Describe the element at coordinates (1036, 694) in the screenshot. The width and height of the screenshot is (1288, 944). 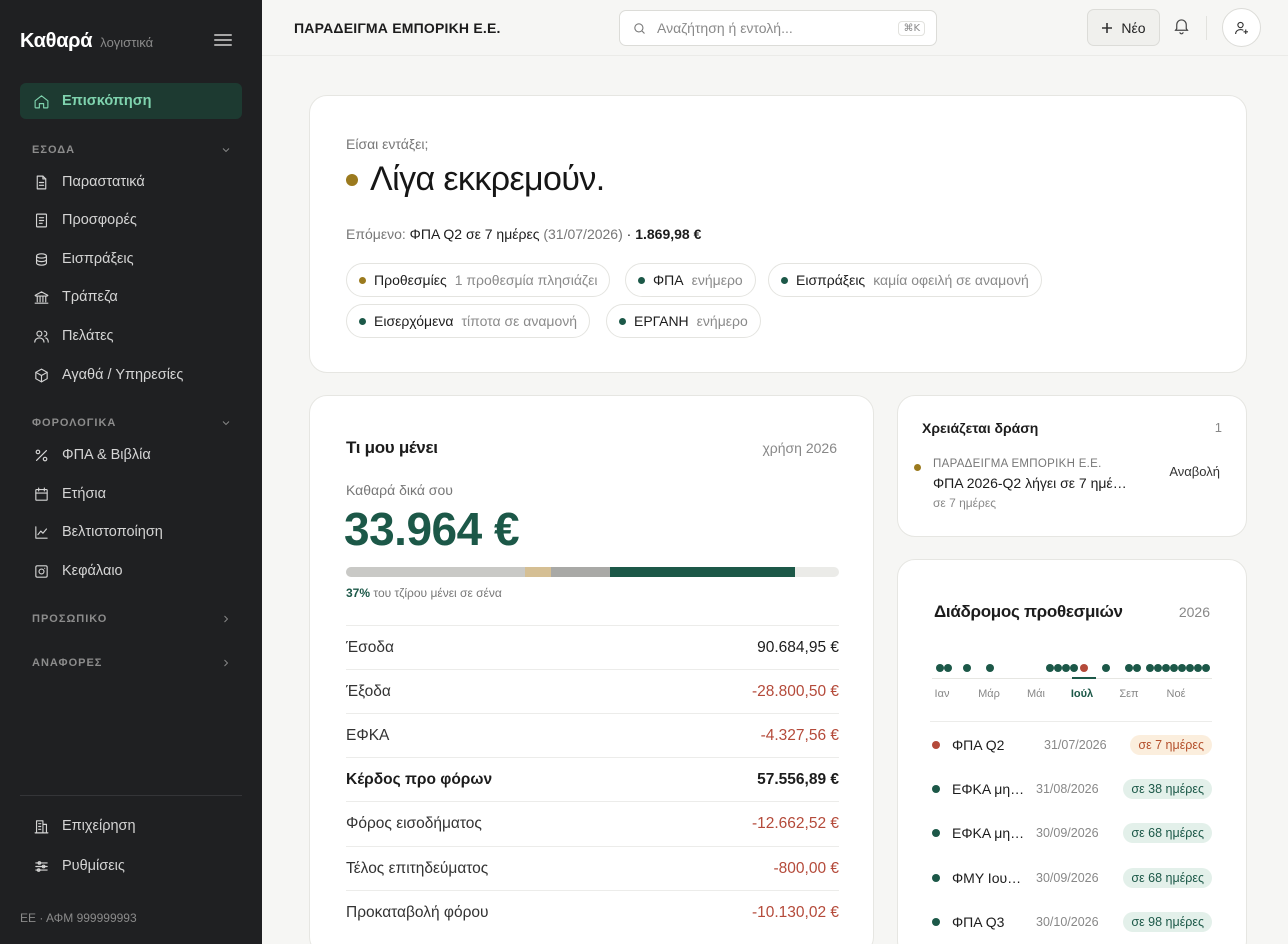
I see `month-label: Μάι` at that location.